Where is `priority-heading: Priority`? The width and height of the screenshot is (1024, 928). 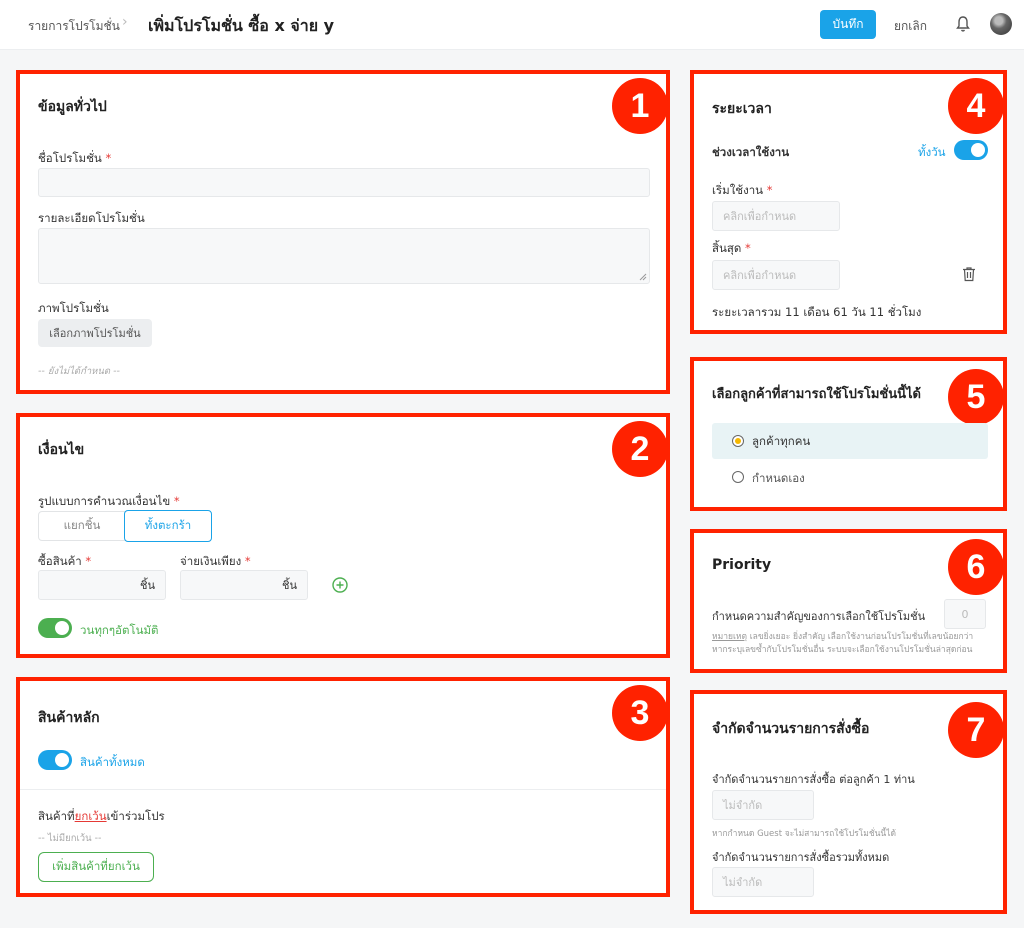
priority-heading: Priority is located at coordinates (742, 565).